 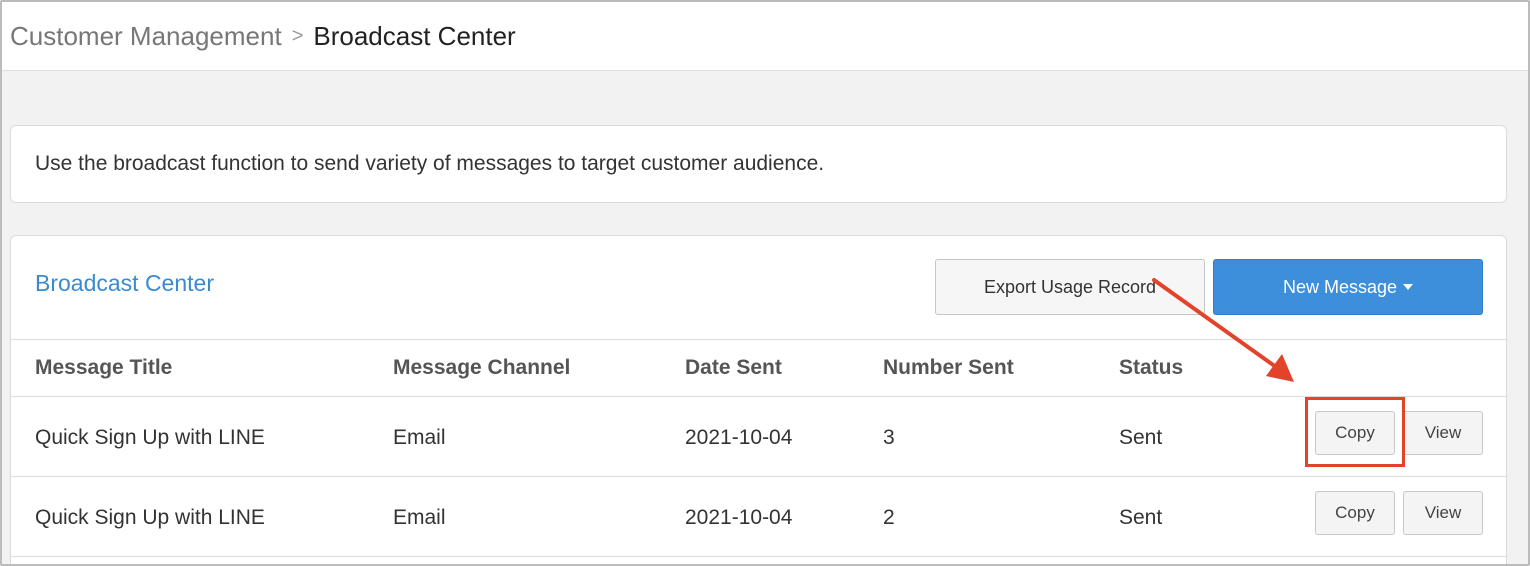 I want to click on new-message-button: New Message, so click(x=1348, y=287).